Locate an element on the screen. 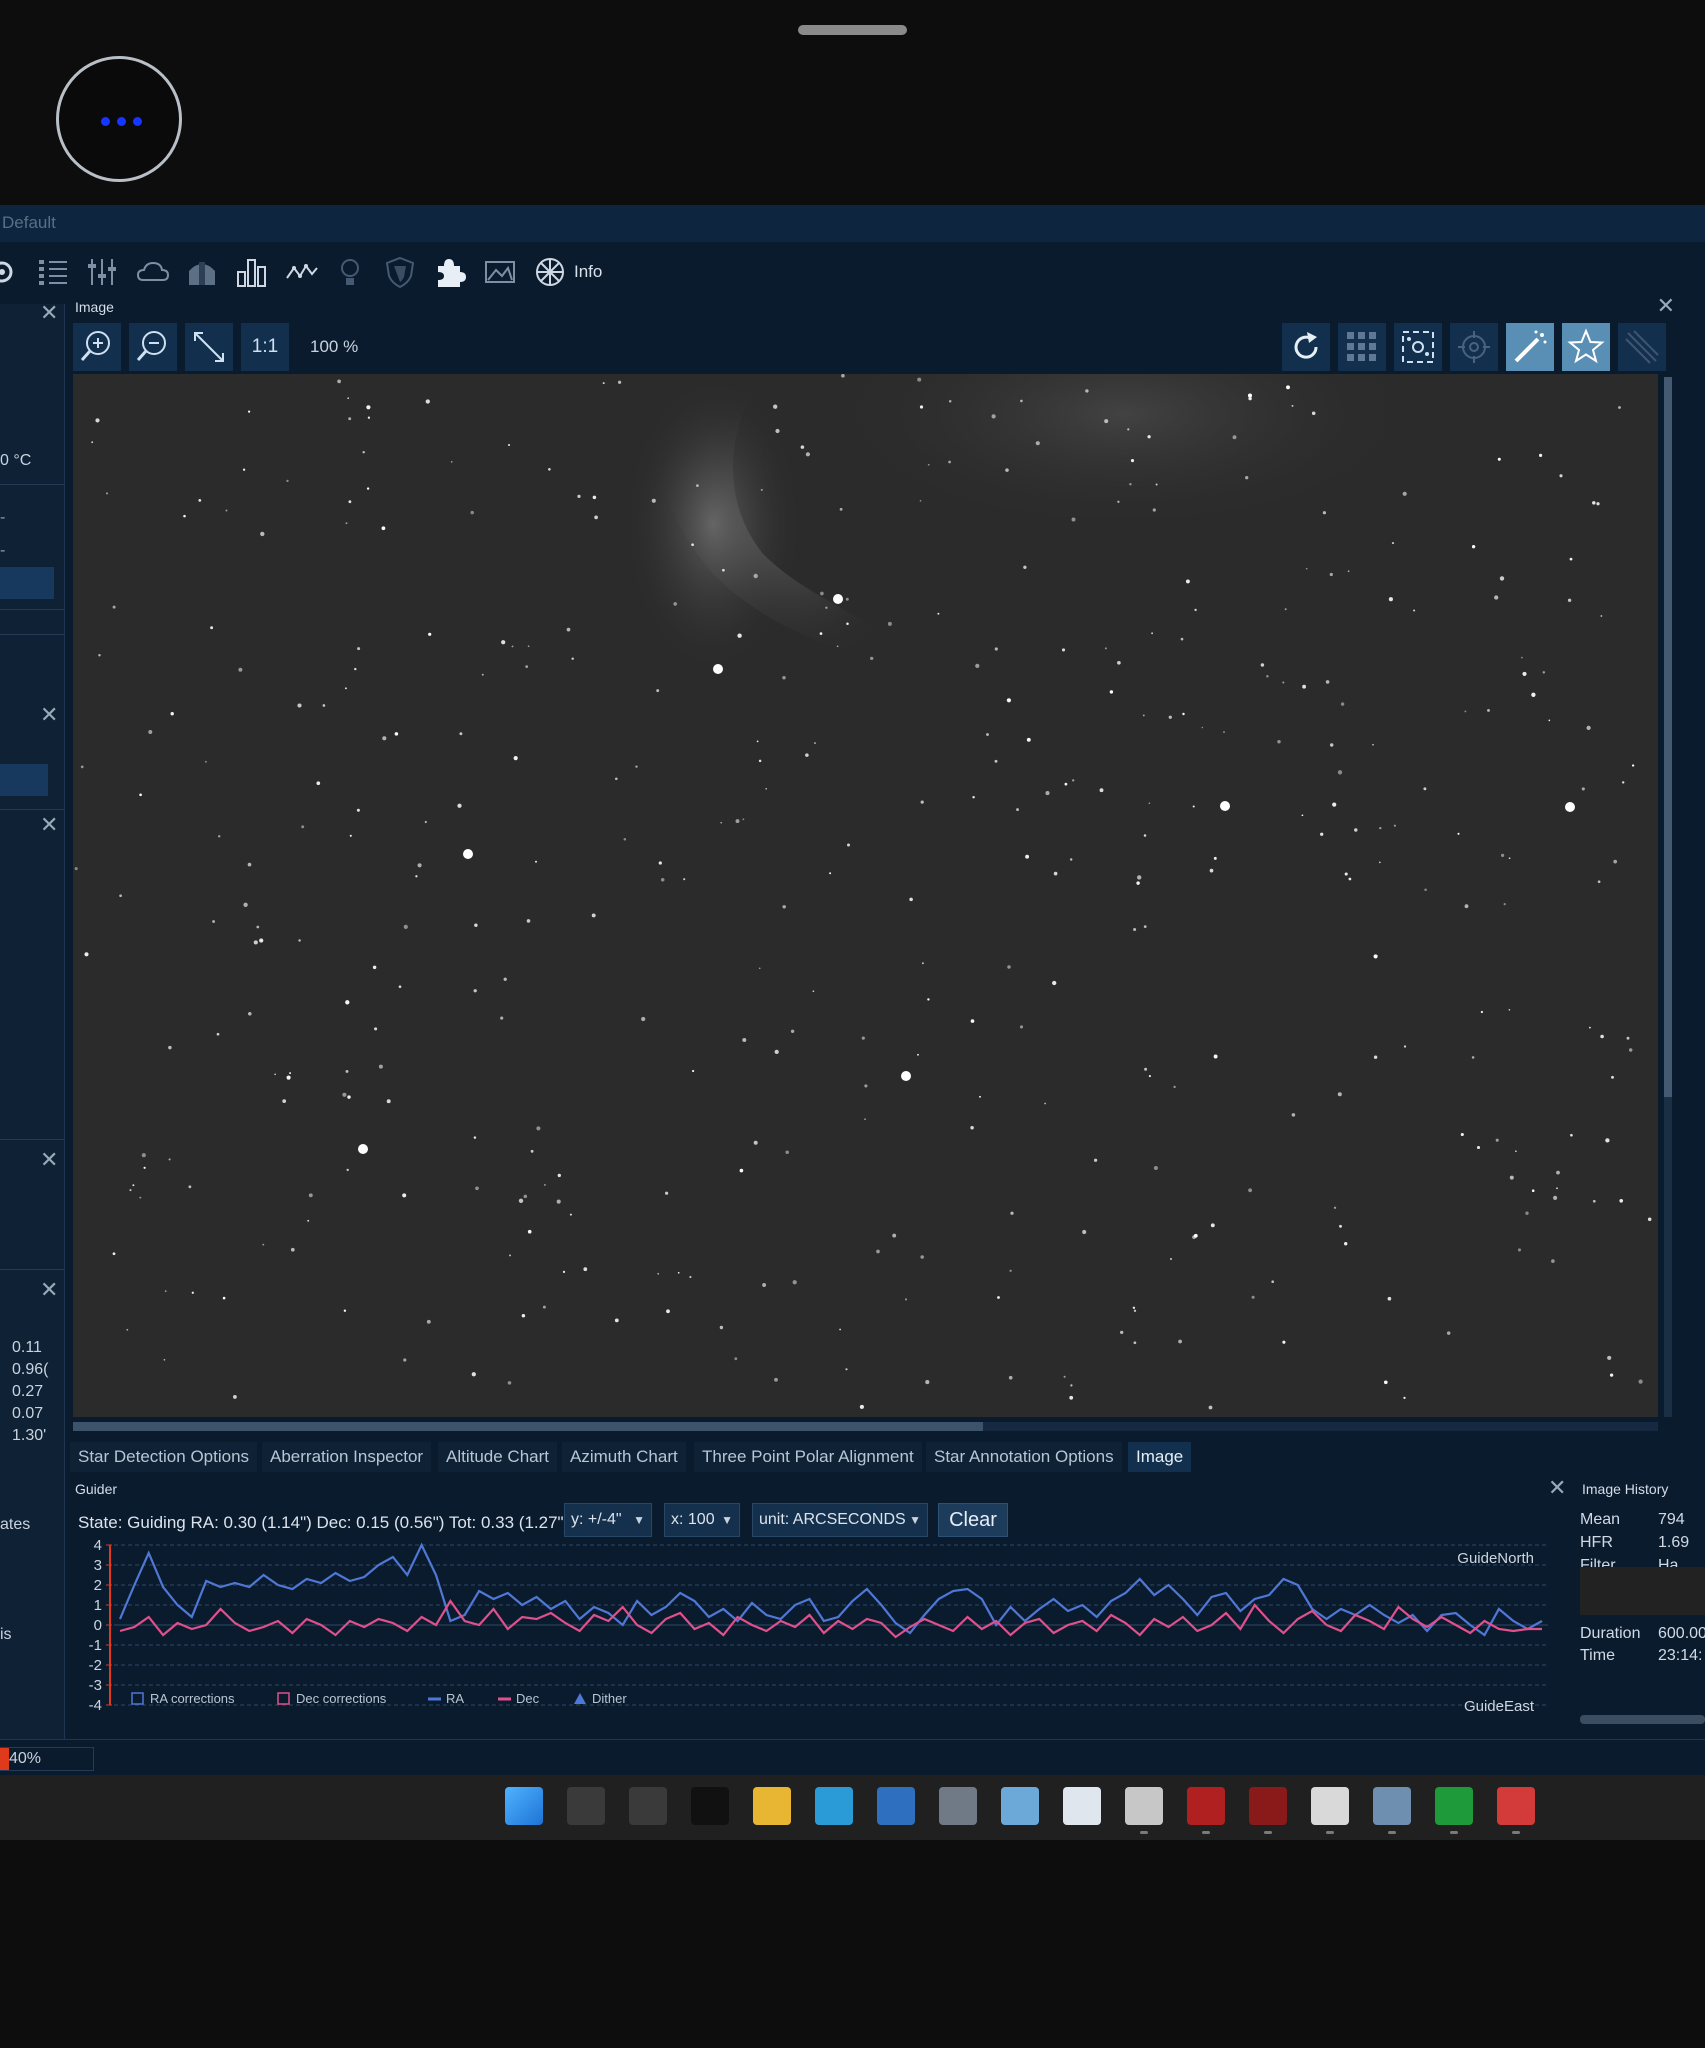  options-icon is located at coordinates (102, 272).